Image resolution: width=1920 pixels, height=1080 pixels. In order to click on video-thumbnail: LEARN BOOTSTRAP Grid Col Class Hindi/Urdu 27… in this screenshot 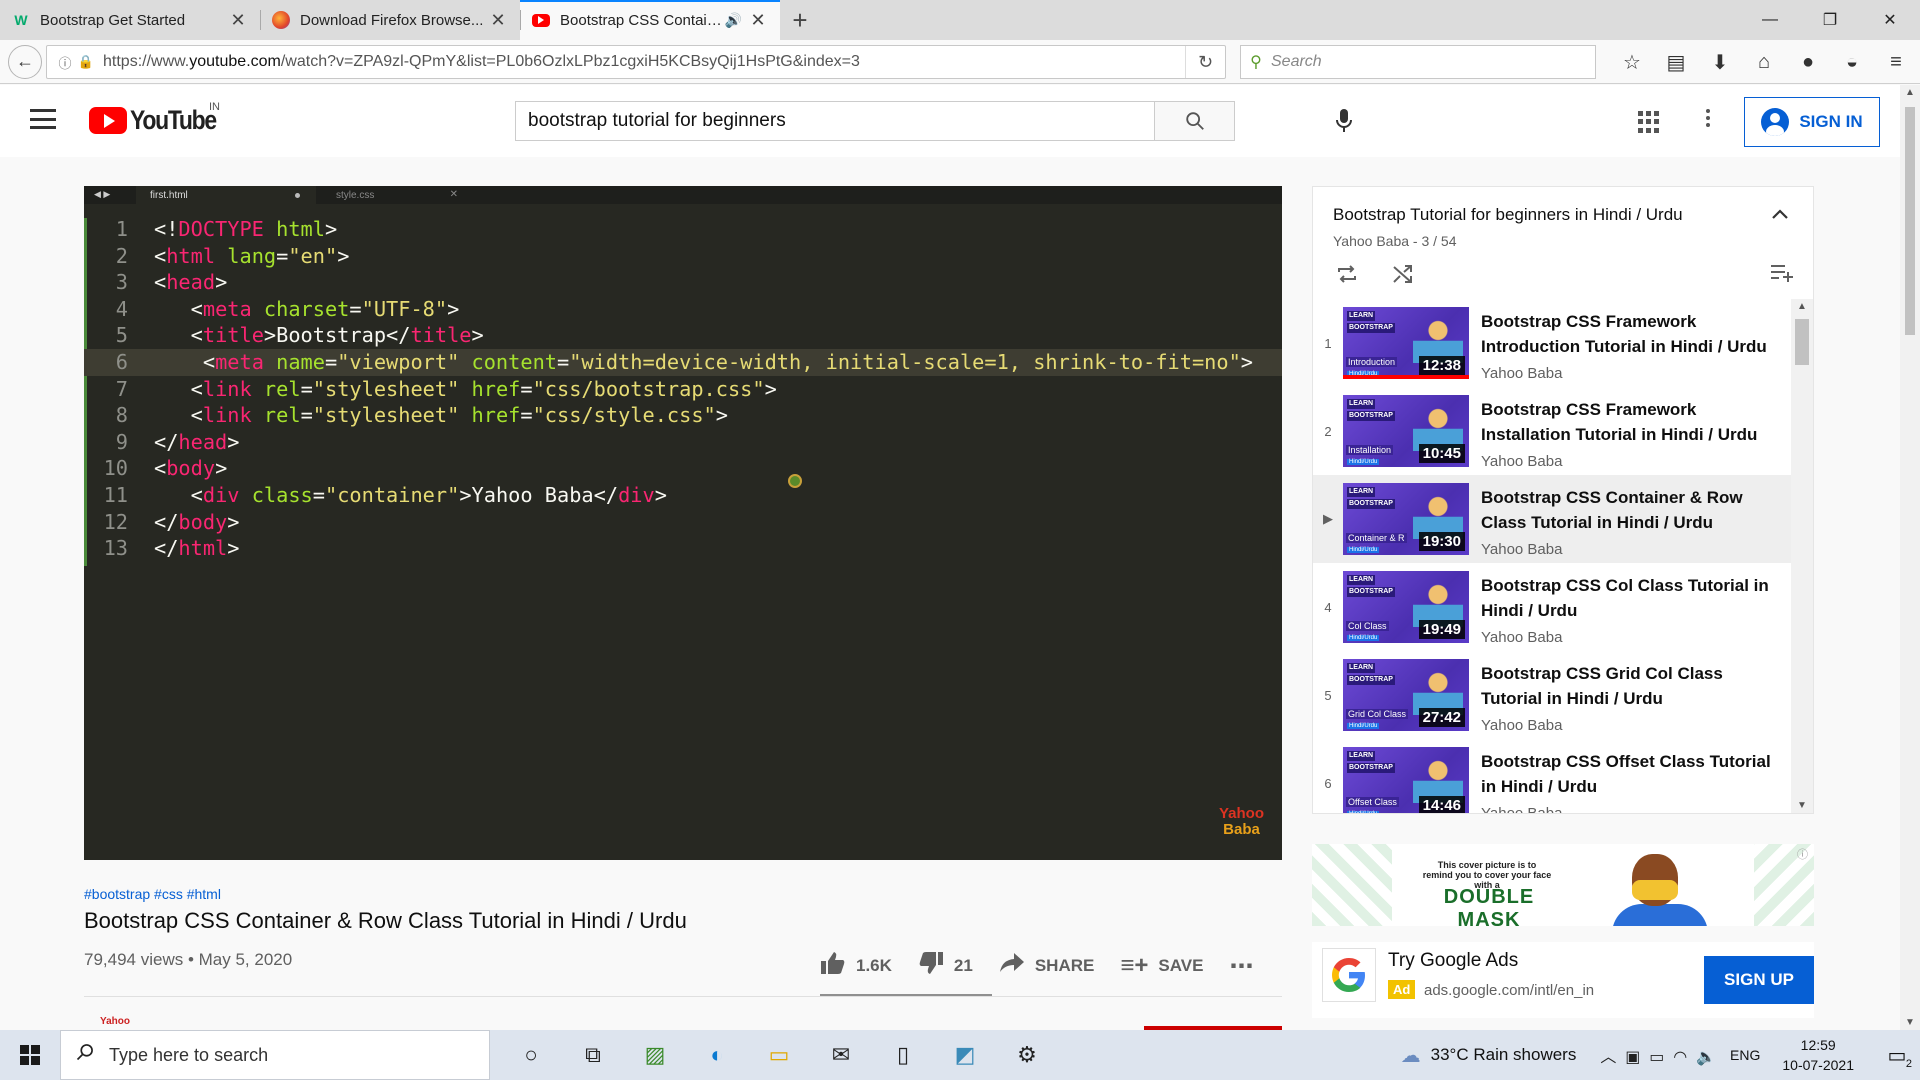, I will do `click(1406, 695)`.